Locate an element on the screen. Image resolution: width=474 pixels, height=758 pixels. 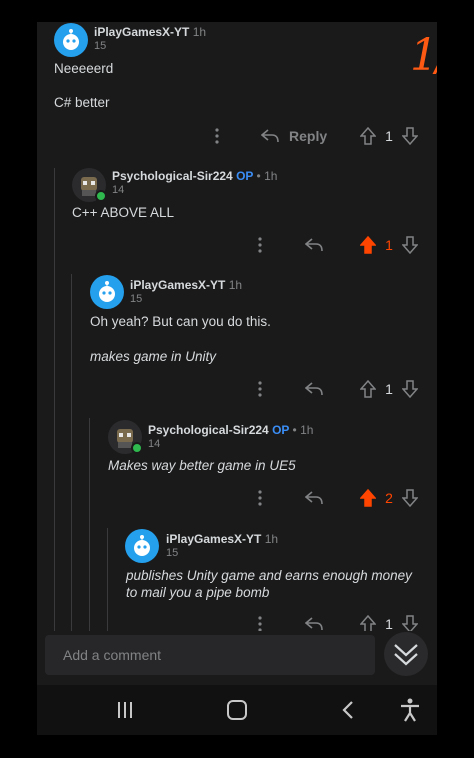
back-icon is located at coordinates (349, 710).